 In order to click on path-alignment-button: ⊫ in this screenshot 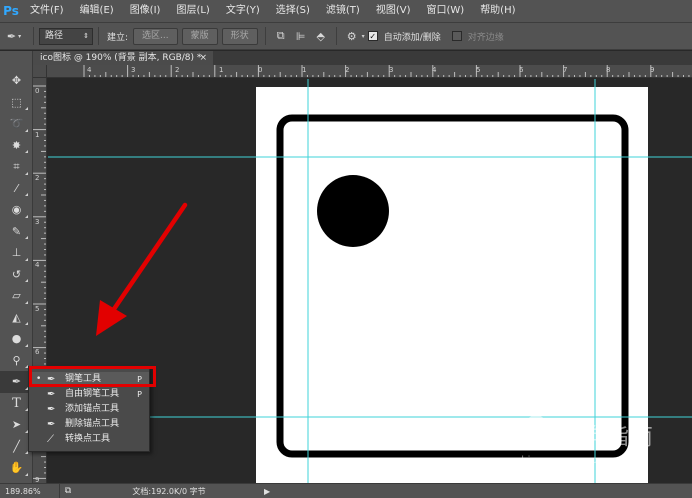, I will do `click(301, 36)`.